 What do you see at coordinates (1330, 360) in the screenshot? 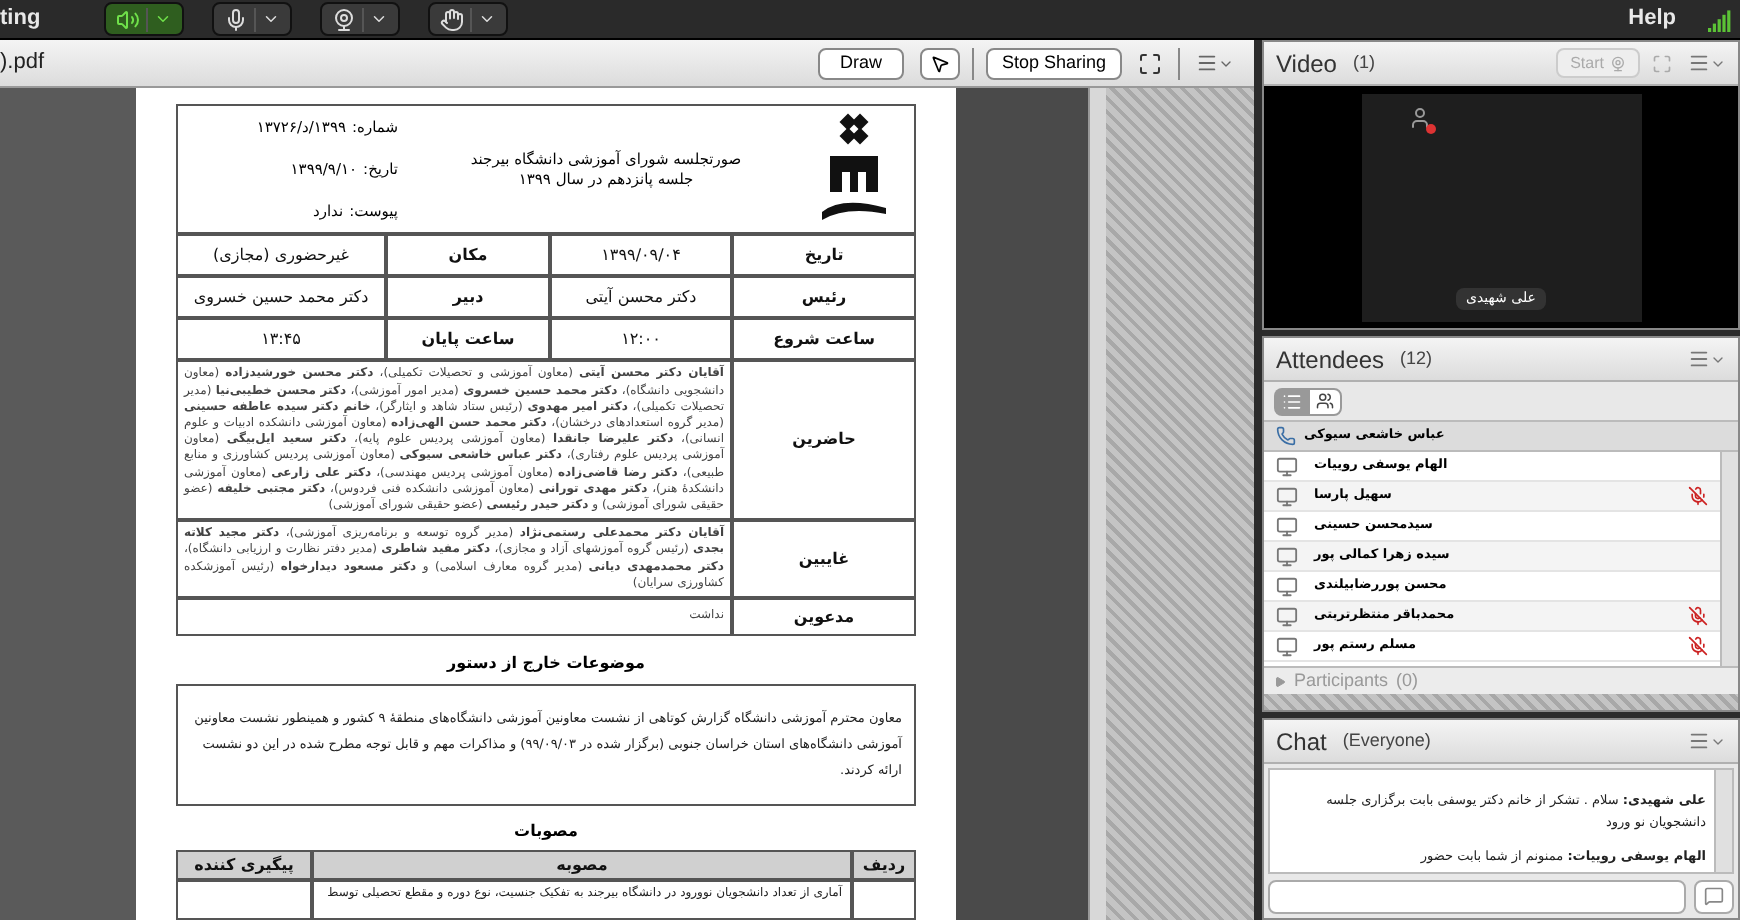
I see `pod-title: Attendees` at bounding box center [1330, 360].